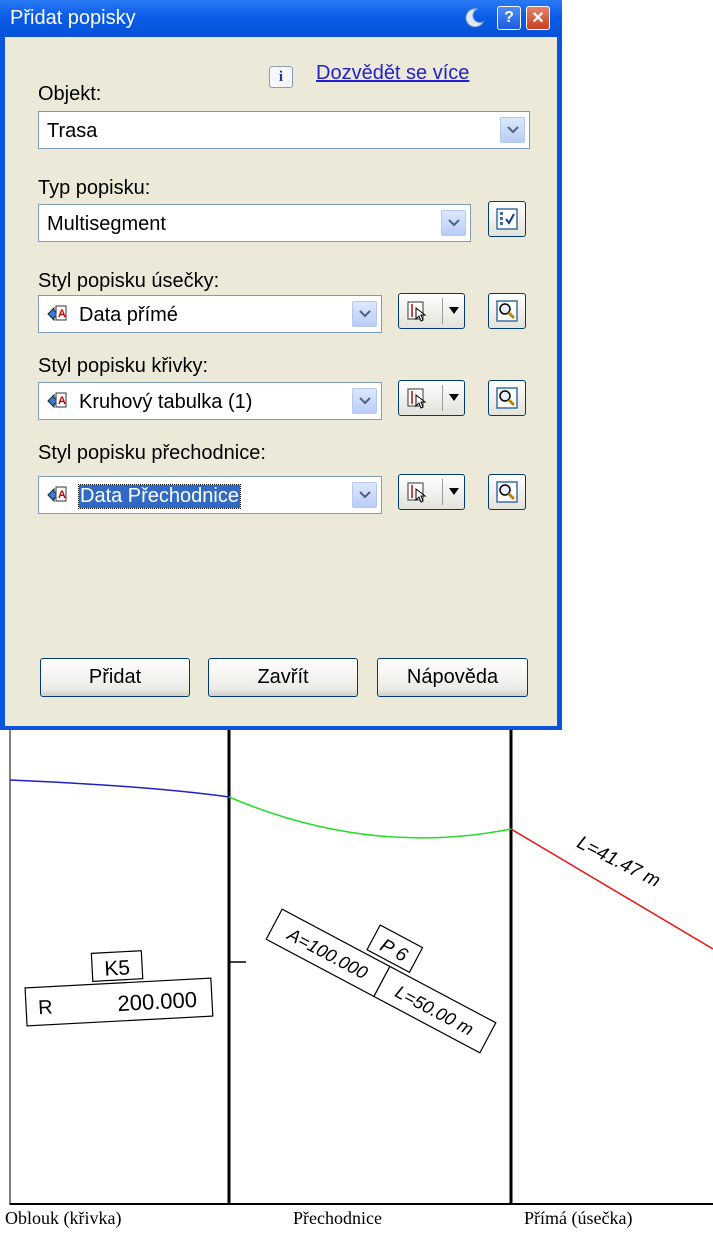  What do you see at coordinates (94, 188) in the screenshot?
I see `label-type-label: Typ popisku:` at bounding box center [94, 188].